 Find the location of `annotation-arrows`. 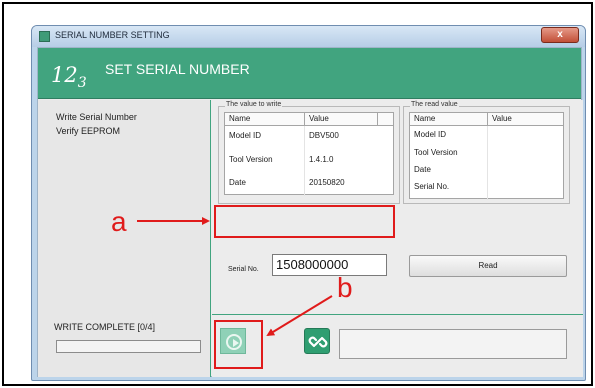

annotation-arrows is located at coordinates (235, 277).